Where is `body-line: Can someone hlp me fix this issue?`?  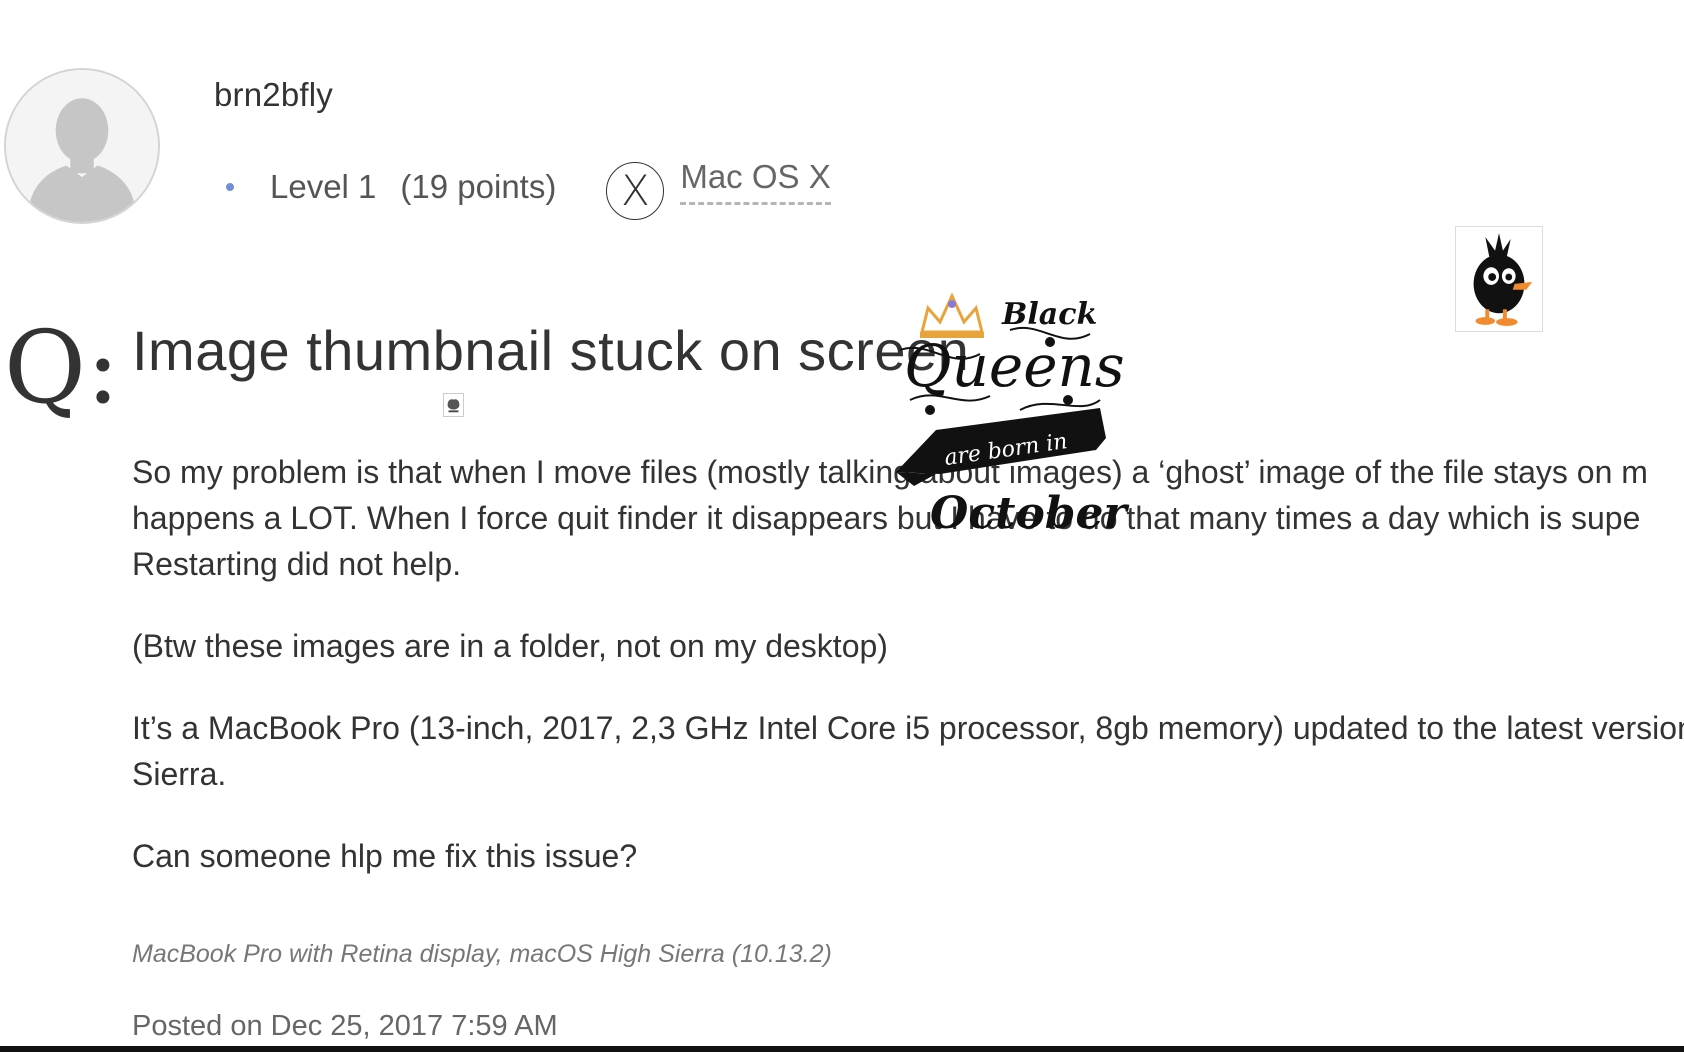 body-line: Can someone hlp me fix this issue? is located at coordinates (385, 856).